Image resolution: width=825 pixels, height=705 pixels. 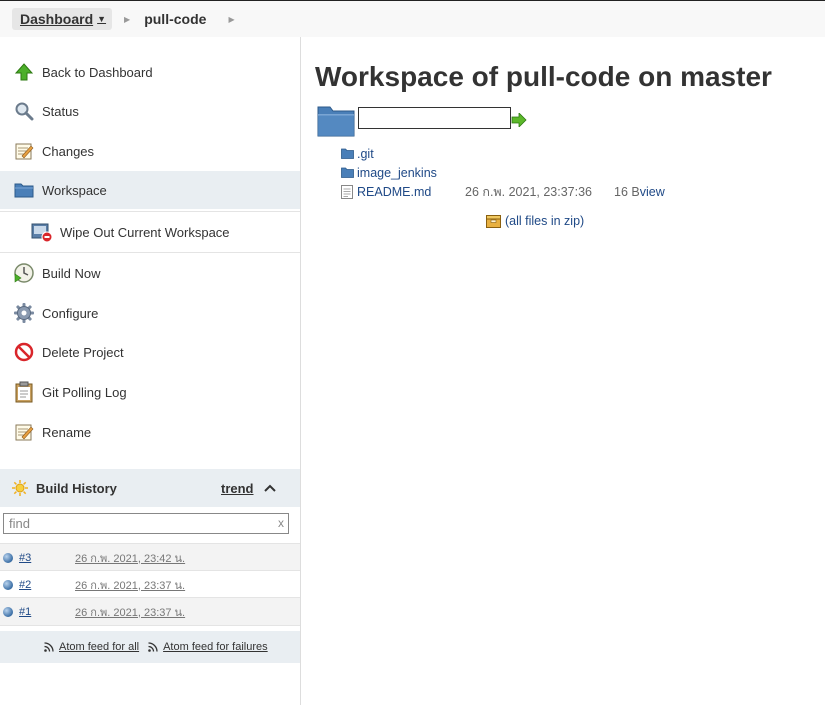 What do you see at coordinates (42, 232) in the screenshot?
I see `wipe-workspace-icon` at bounding box center [42, 232].